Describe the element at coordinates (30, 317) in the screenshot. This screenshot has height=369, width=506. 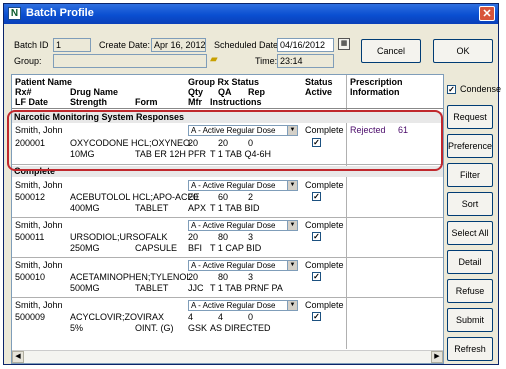
I see `rx-number: 500009` at that location.